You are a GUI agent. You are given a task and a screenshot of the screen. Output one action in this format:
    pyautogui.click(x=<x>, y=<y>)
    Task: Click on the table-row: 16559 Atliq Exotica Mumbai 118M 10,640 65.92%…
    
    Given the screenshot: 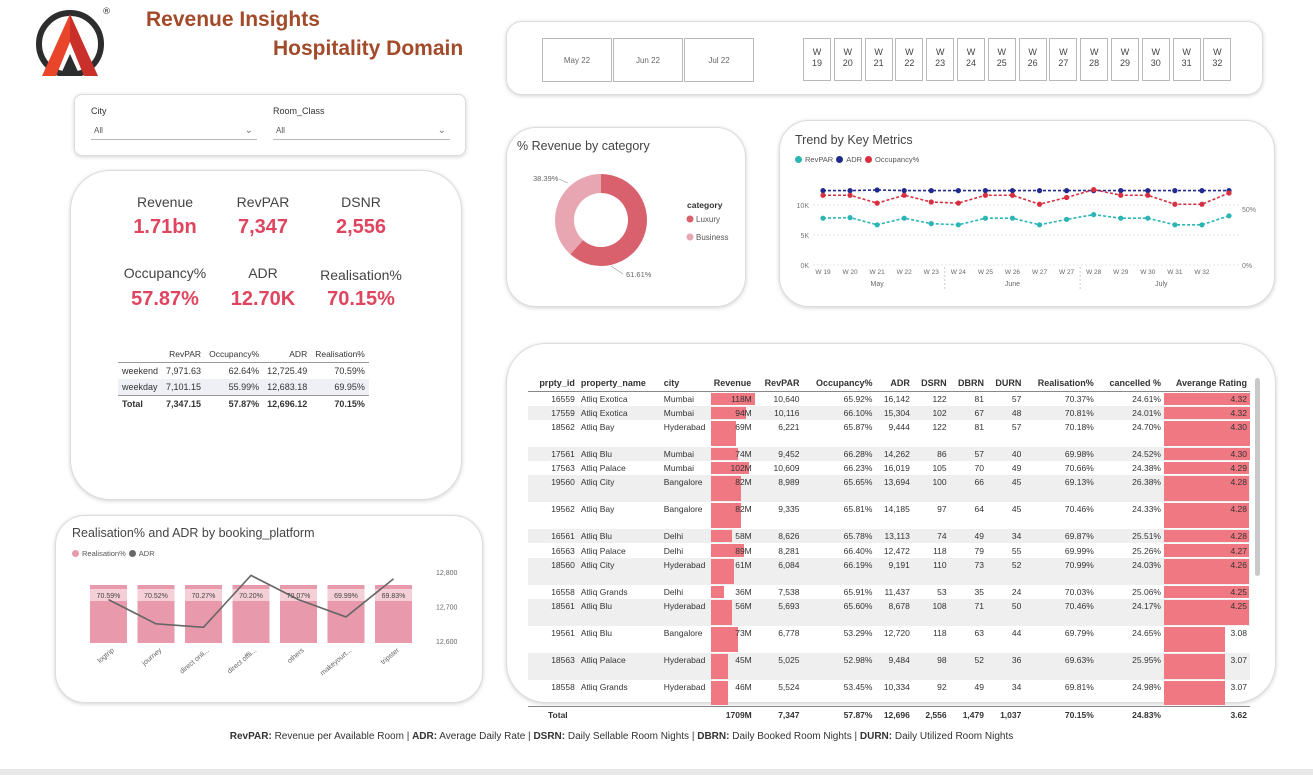 What is the action you would take?
    pyautogui.click(x=889, y=399)
    